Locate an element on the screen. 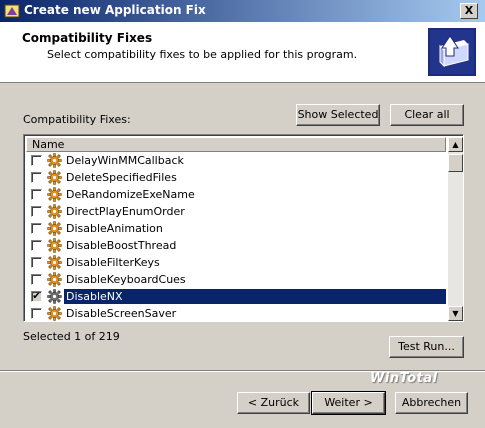 The image size is (485, 428). fix-name: DisableKeyboardCues is located at coordinates (126, 279).